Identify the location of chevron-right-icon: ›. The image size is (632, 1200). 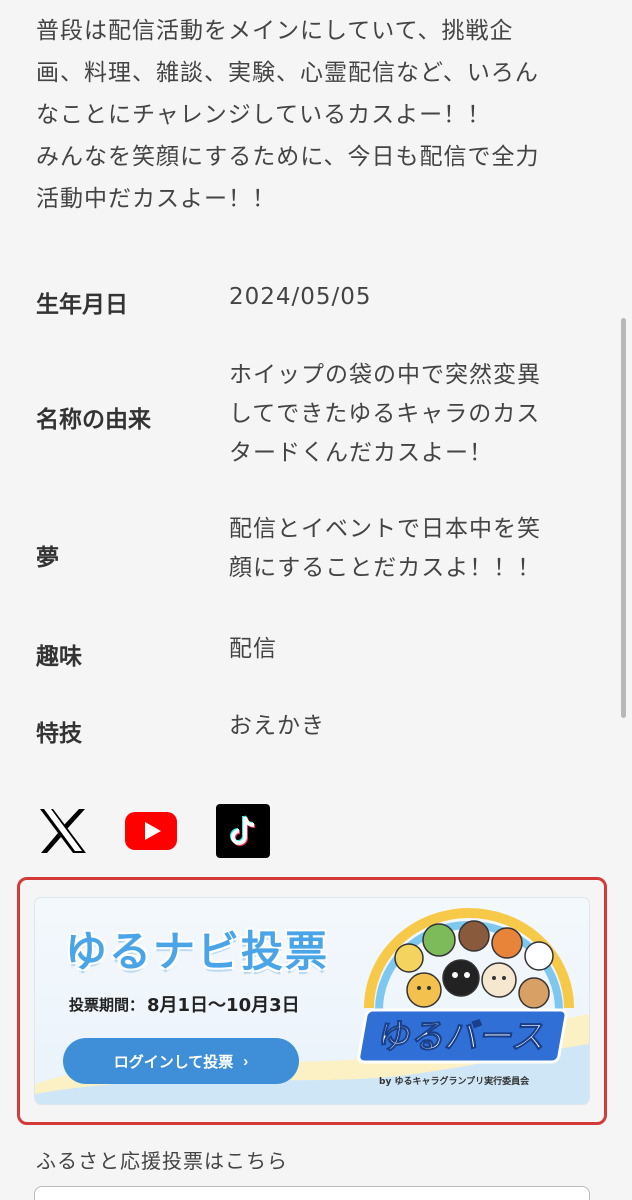
(246, 1061).